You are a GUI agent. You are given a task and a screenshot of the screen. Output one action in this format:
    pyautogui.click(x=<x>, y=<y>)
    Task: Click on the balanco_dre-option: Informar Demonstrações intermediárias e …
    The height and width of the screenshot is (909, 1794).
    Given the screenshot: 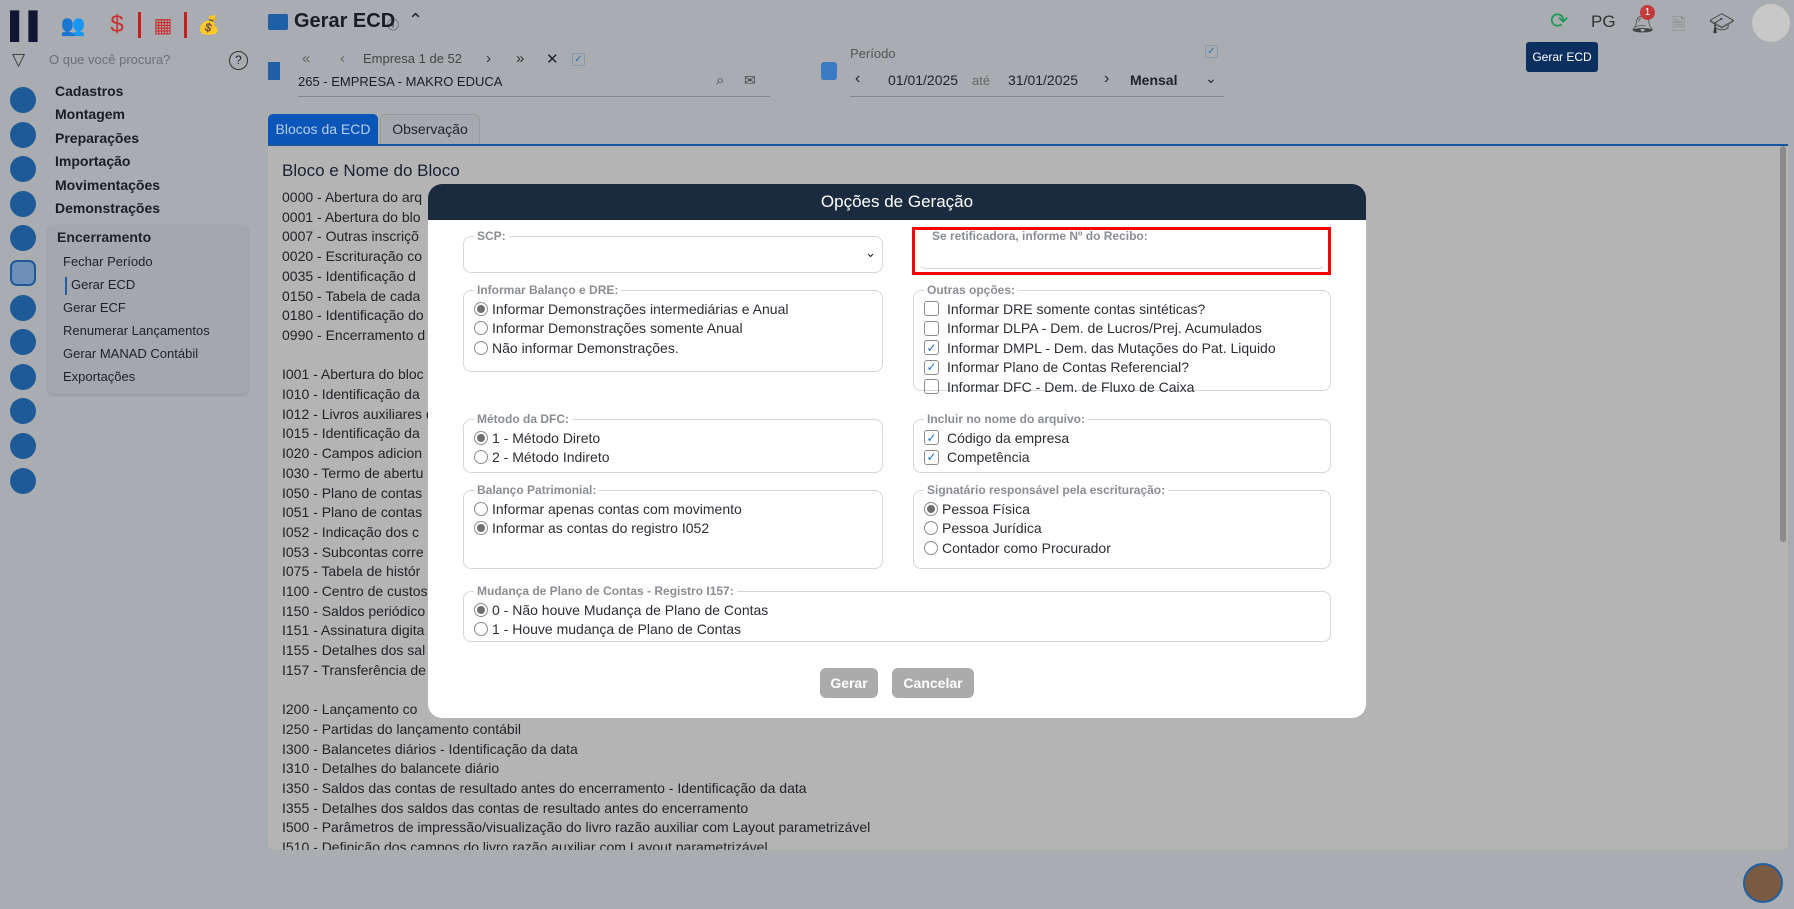 What is the action you would take?
    pyautogui.click(x=673, y=309)
    